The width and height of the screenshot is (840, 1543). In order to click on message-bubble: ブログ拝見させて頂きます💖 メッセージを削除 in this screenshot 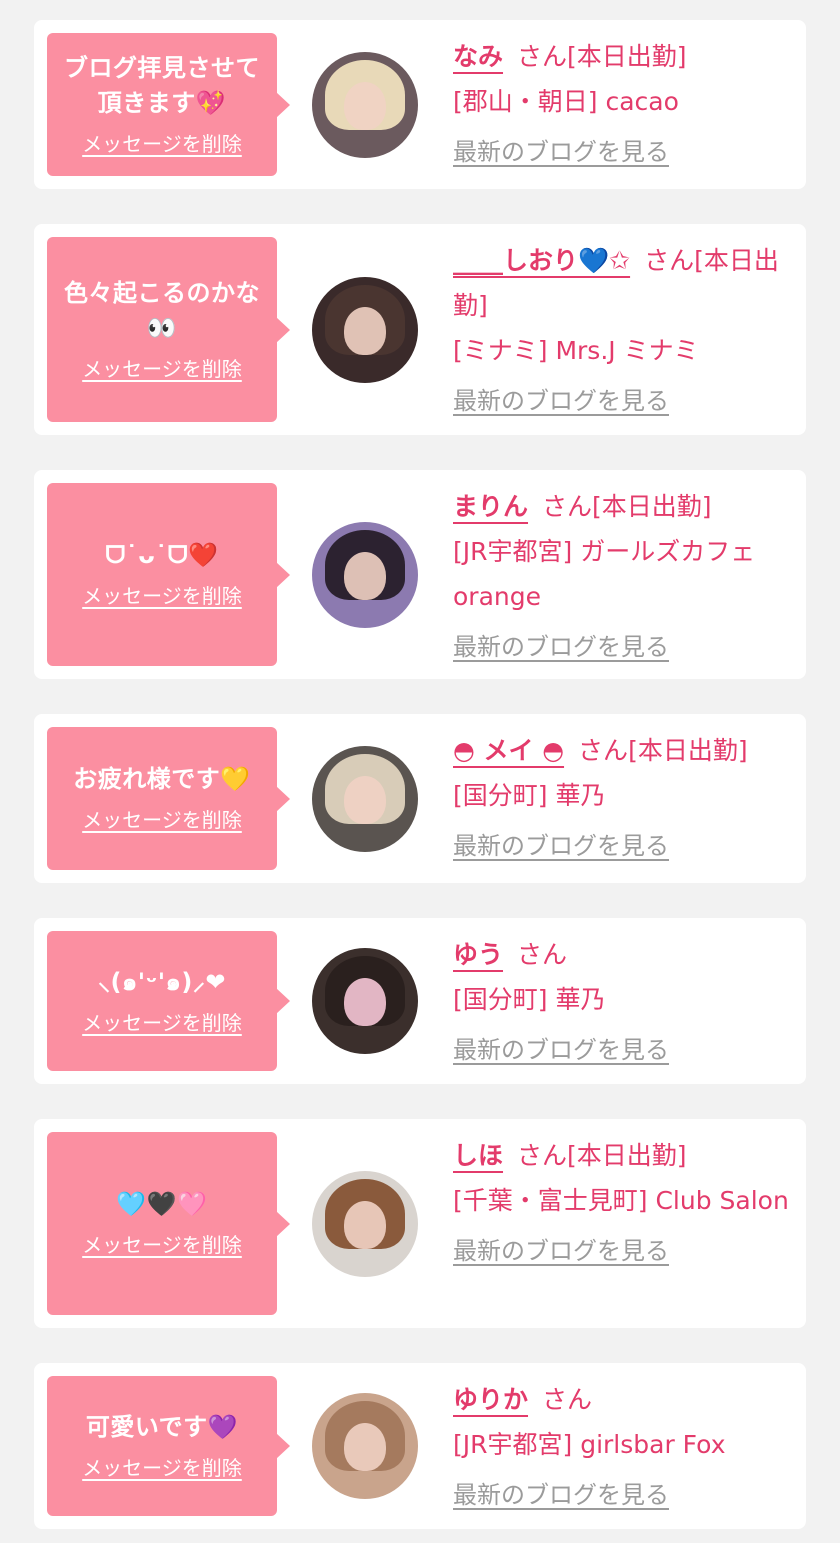, I will do `click(168, 104)`.